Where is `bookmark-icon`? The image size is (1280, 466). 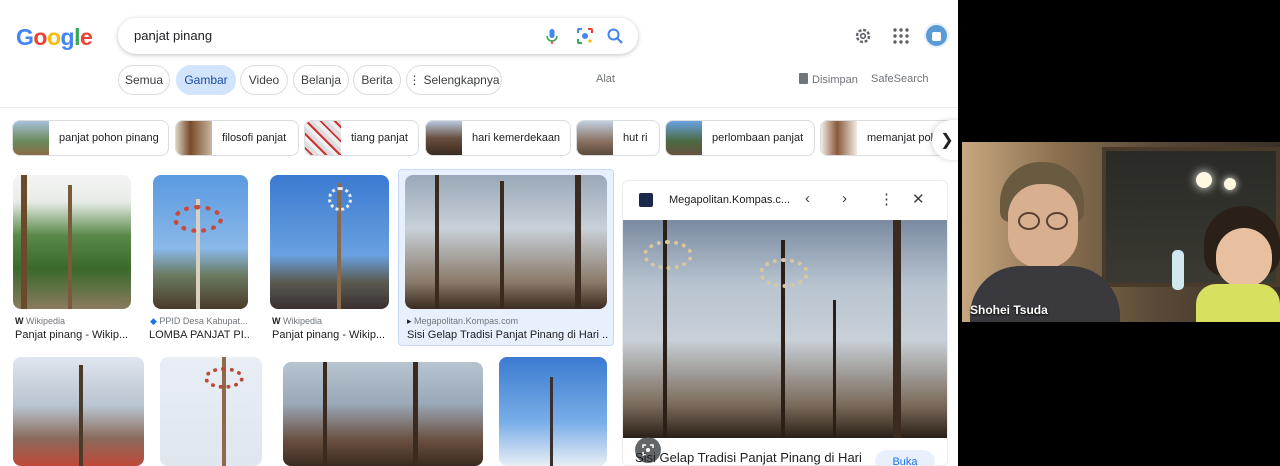 bookmark-icon is located at coordinates (803, 78).